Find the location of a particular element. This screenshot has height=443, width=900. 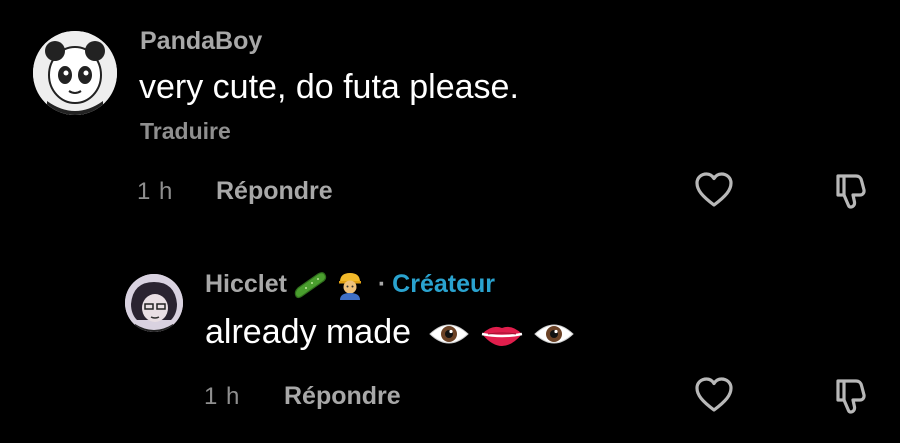

cucumber-emoji is located at coordinates (310, 285).